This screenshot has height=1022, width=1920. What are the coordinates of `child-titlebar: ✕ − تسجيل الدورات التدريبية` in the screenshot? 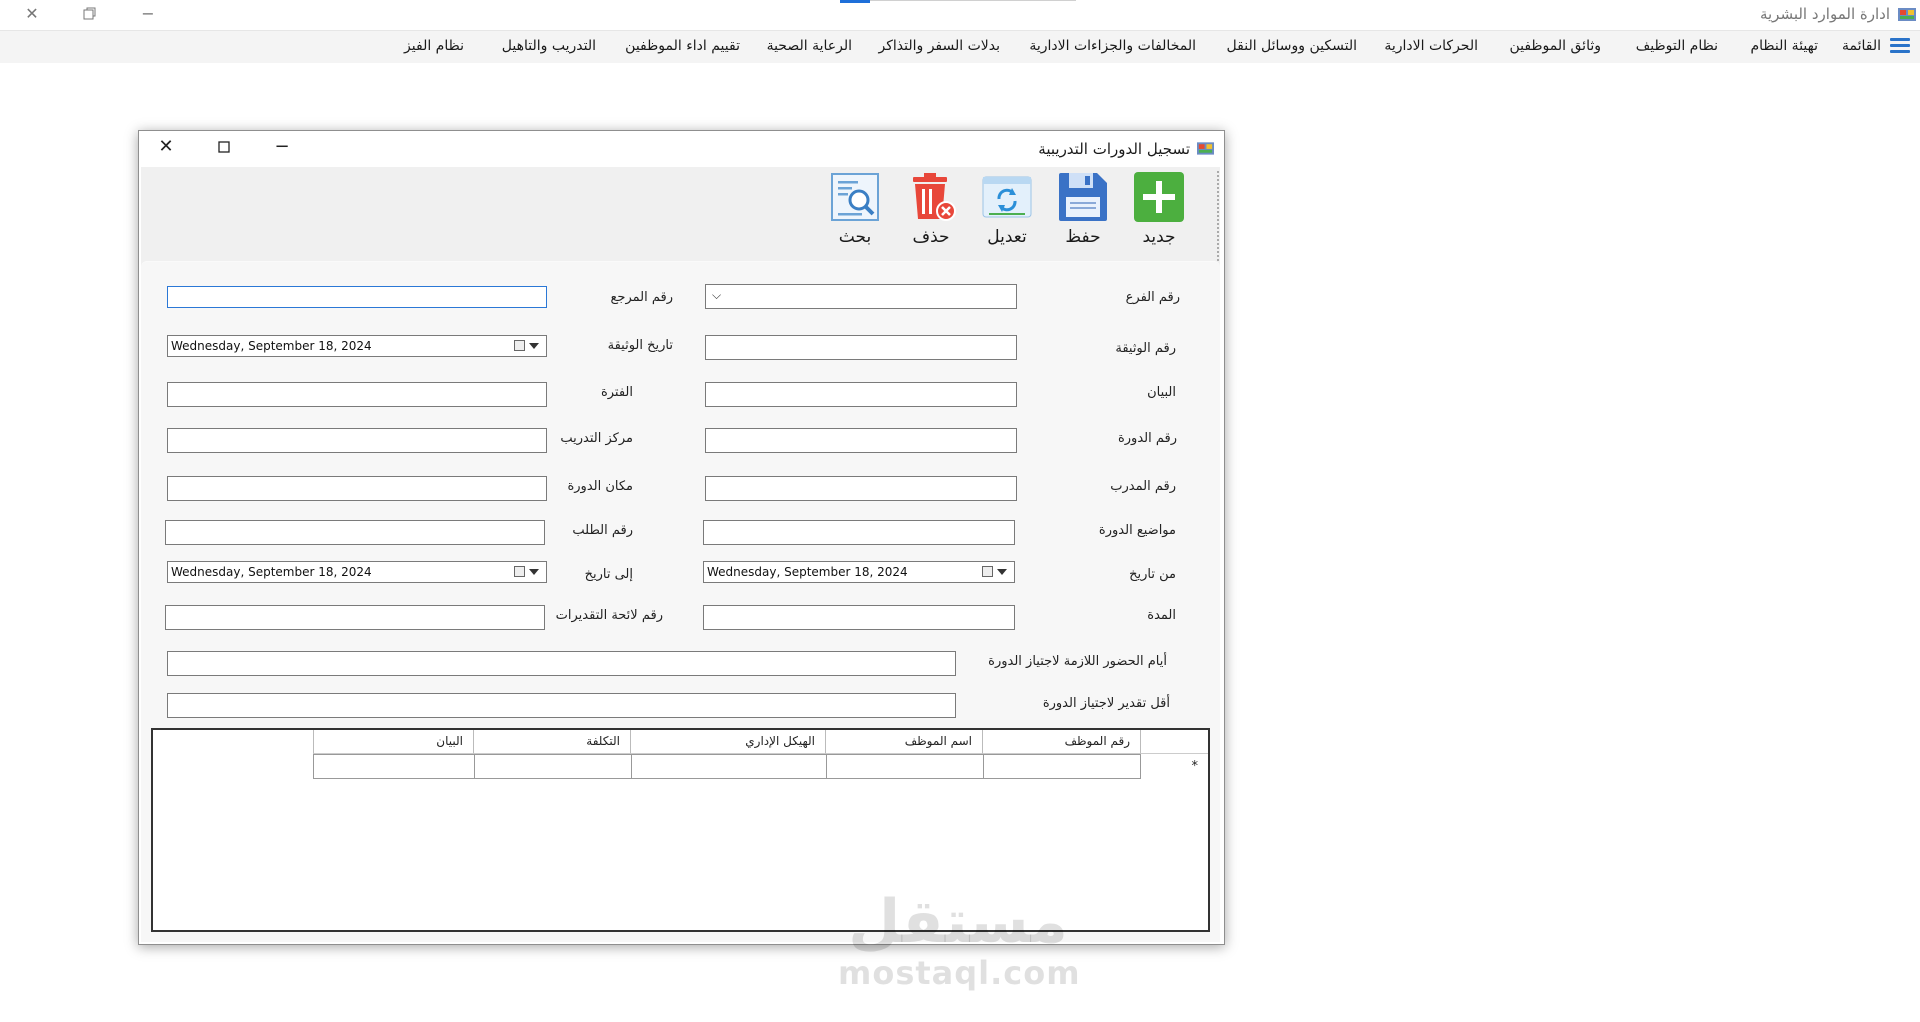 It's located at (681, 147).